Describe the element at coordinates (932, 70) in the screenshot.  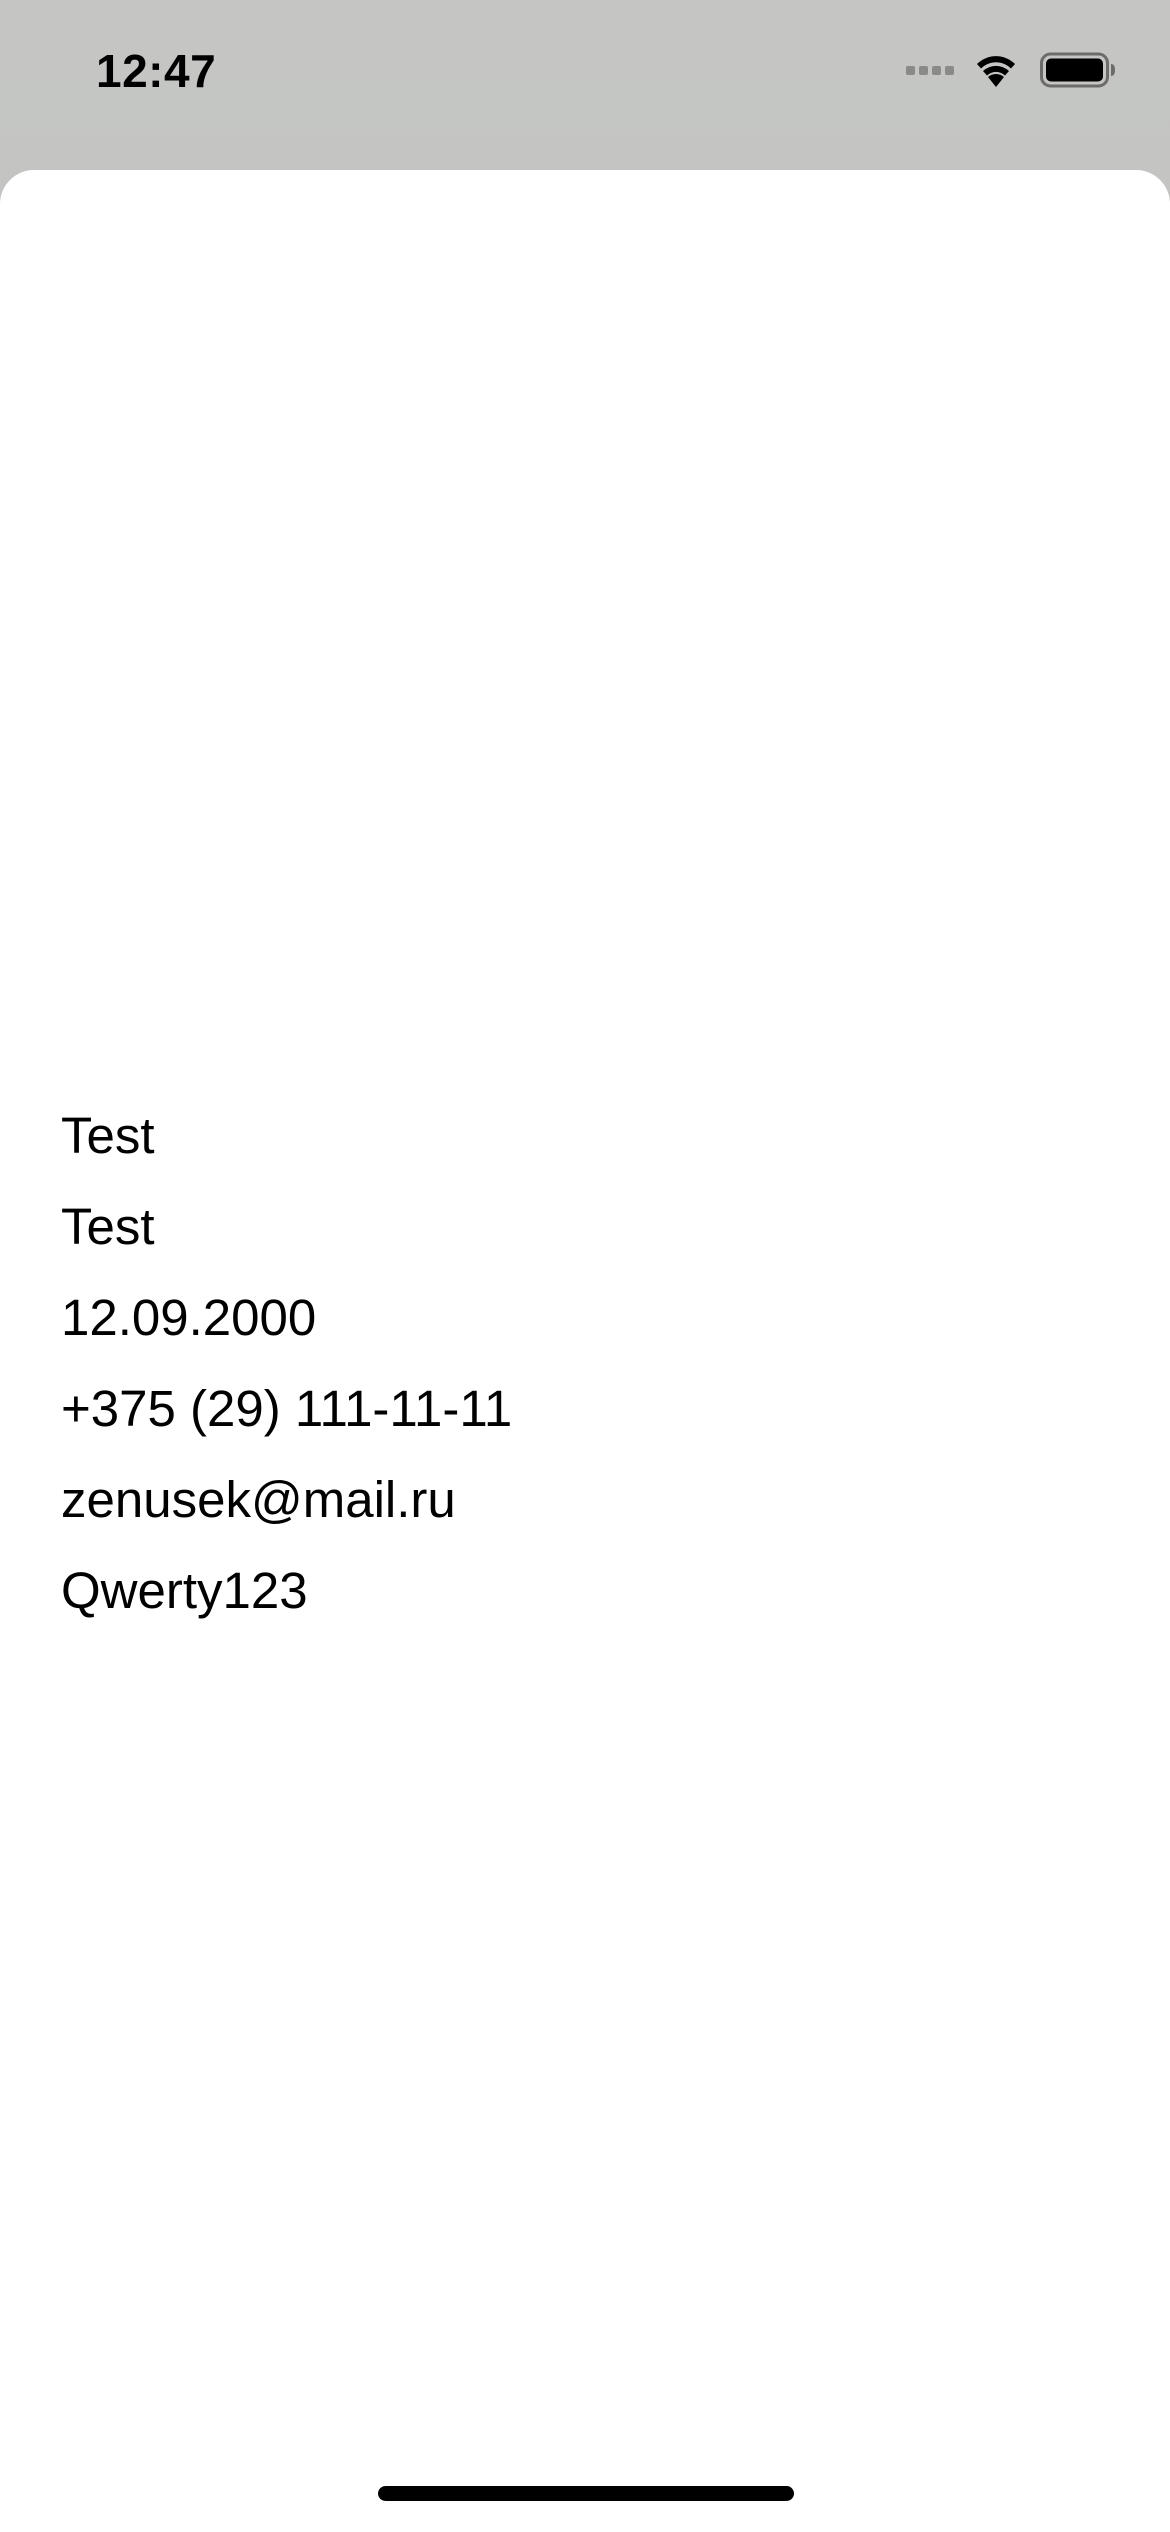
I see `cellular-signal-icon` at that location.